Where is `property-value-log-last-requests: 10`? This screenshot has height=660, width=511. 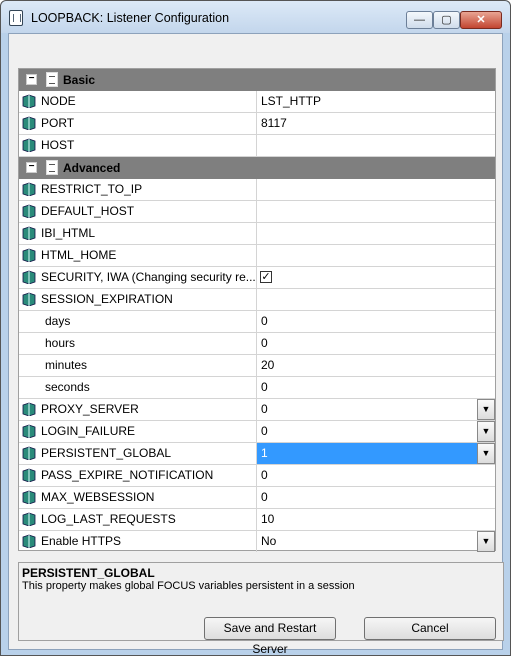
property-value-log-last-requests: 10 is located at coordinates (376, 519).